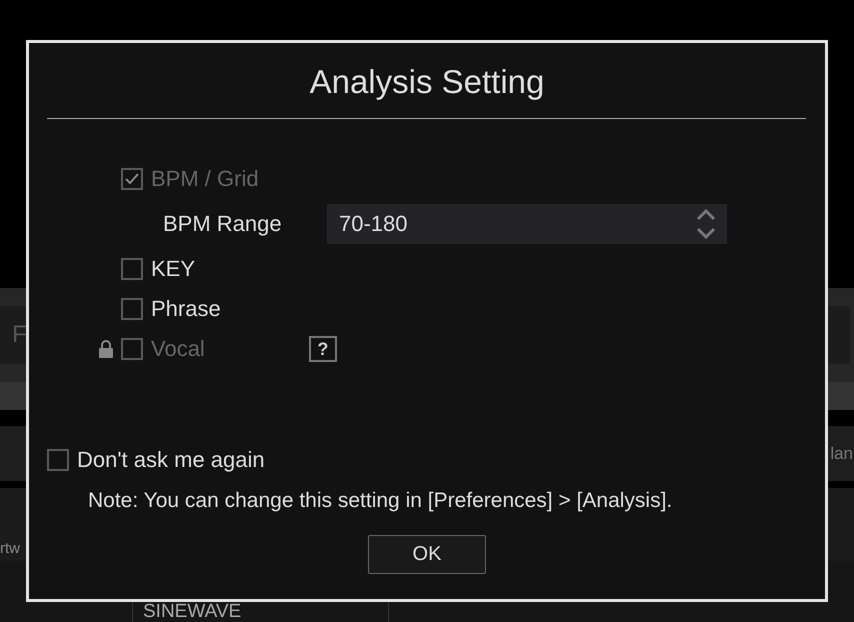  What do you see at coordinates (132, 179) in the screenshot?
I see `check-icon` at bounding box center [132, 179].